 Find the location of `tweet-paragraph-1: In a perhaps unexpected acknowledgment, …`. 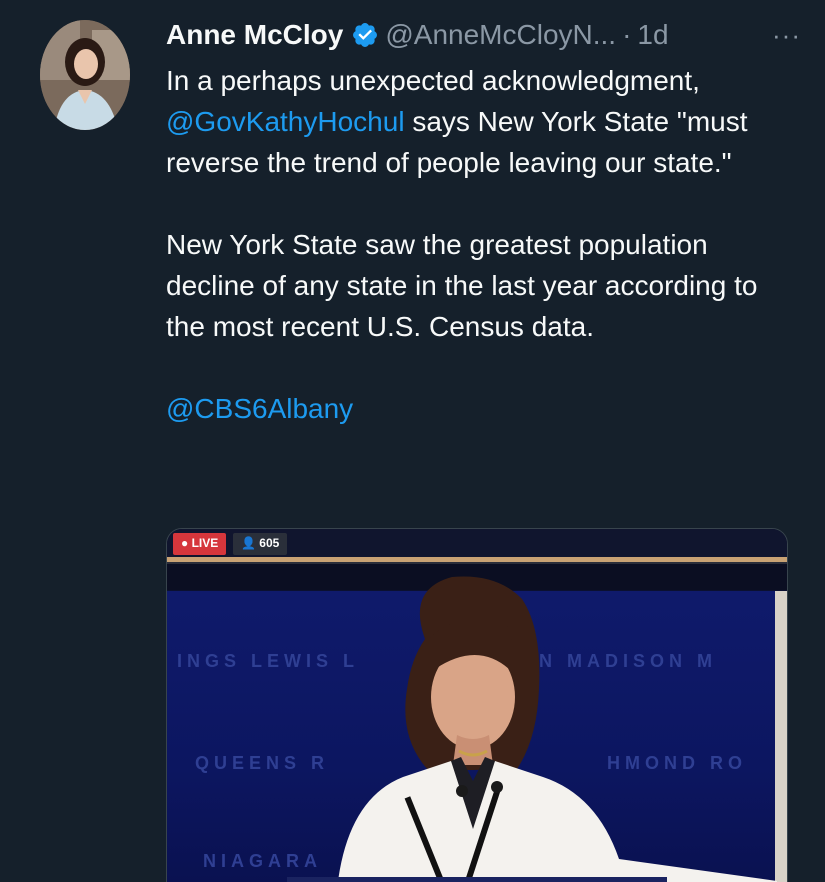

tweet-paragraph-1: In a perhaps unexpected acknowledgment, … is located at coordinates (476, 121).